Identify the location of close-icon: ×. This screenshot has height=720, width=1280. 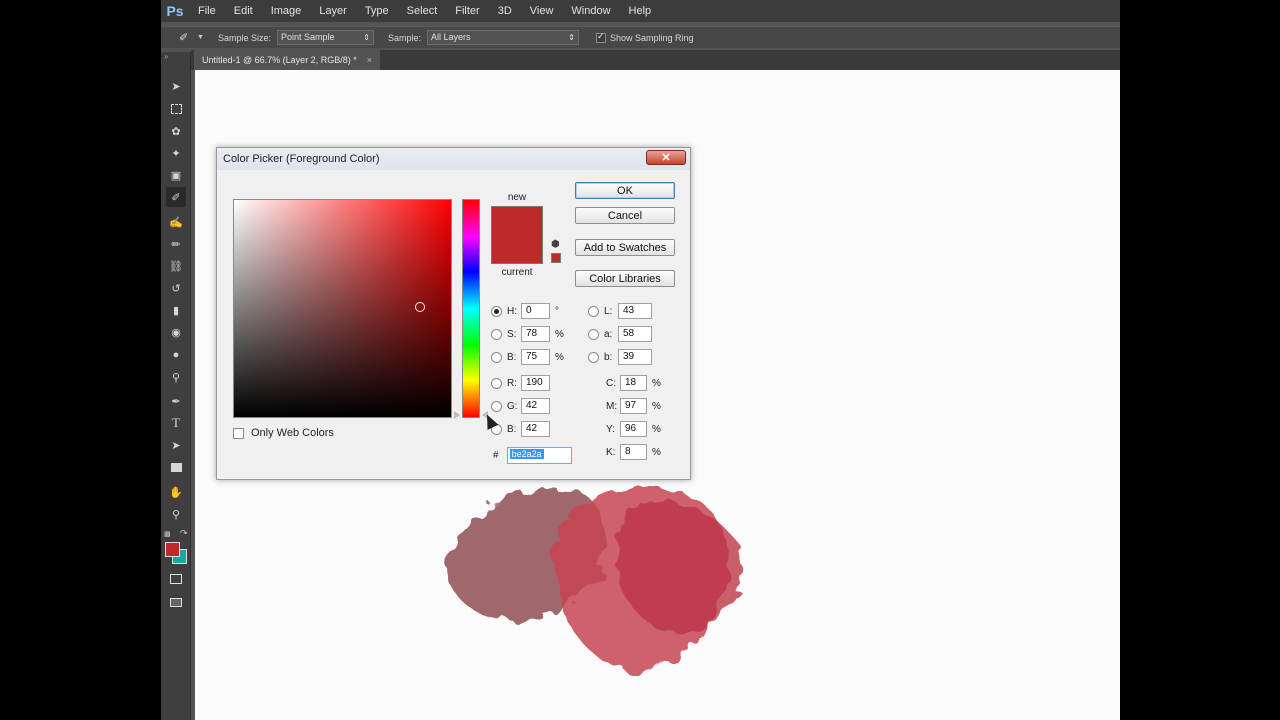
(369, 60).